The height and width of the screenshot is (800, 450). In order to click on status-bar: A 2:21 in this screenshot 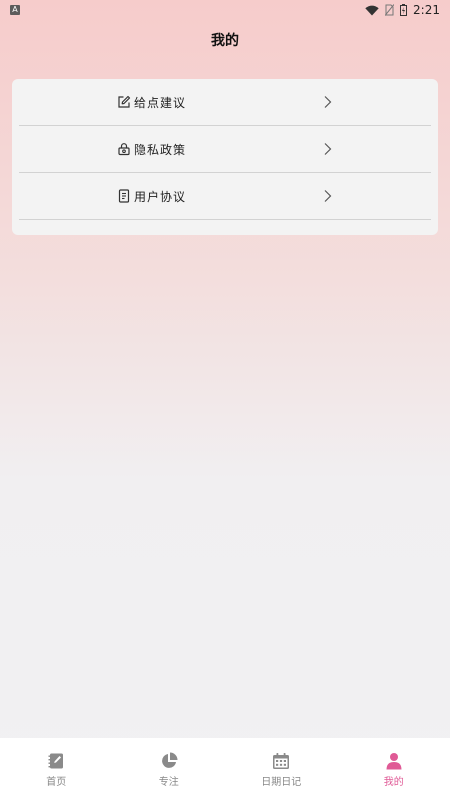, I will do `click(225, 10)`.